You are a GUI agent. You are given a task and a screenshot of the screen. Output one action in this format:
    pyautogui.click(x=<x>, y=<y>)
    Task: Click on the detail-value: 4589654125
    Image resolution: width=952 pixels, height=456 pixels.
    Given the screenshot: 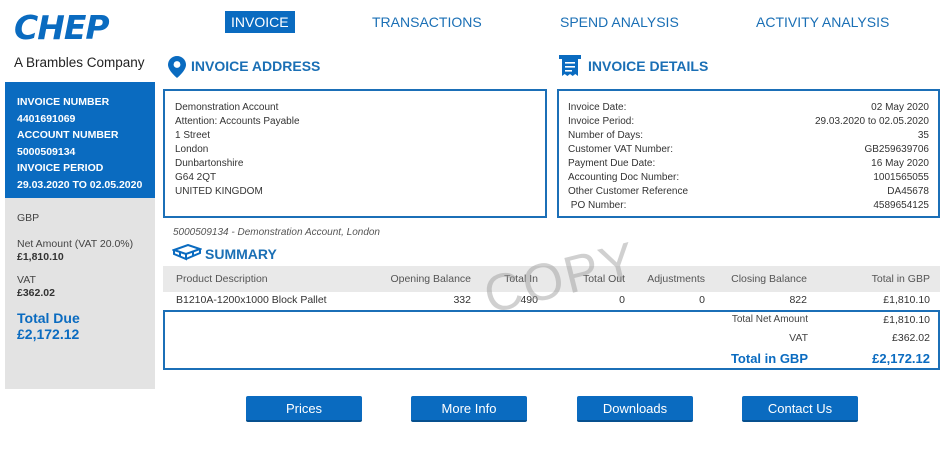 What is the action you would take?
    pyautogui.click(x=901, y=205)
    